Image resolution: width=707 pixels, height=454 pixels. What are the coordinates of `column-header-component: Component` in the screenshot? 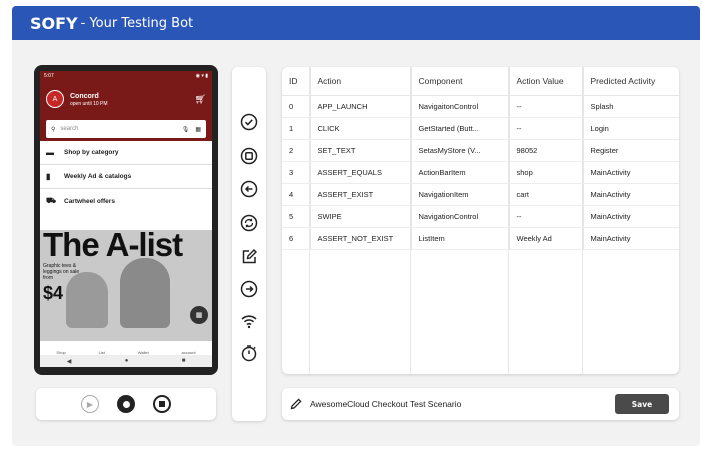 It's located at (460, 81).